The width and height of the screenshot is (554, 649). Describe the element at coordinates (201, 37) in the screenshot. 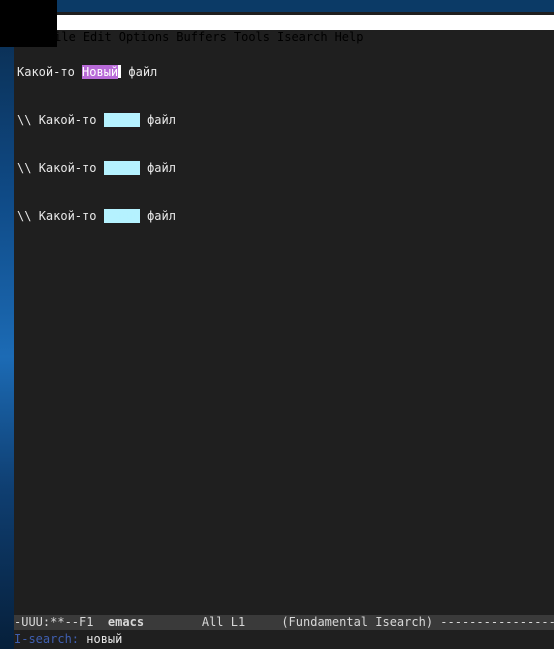

I see `menu-buffers: Buffers` at that location.